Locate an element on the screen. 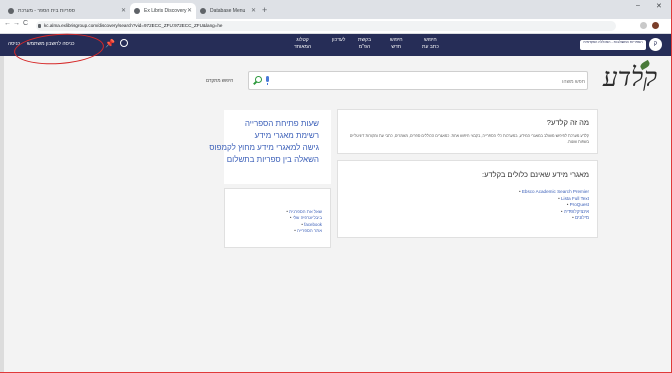 This screenshot has height=373, width=672. list-item: מילונים is located at coordinates (554, 218).